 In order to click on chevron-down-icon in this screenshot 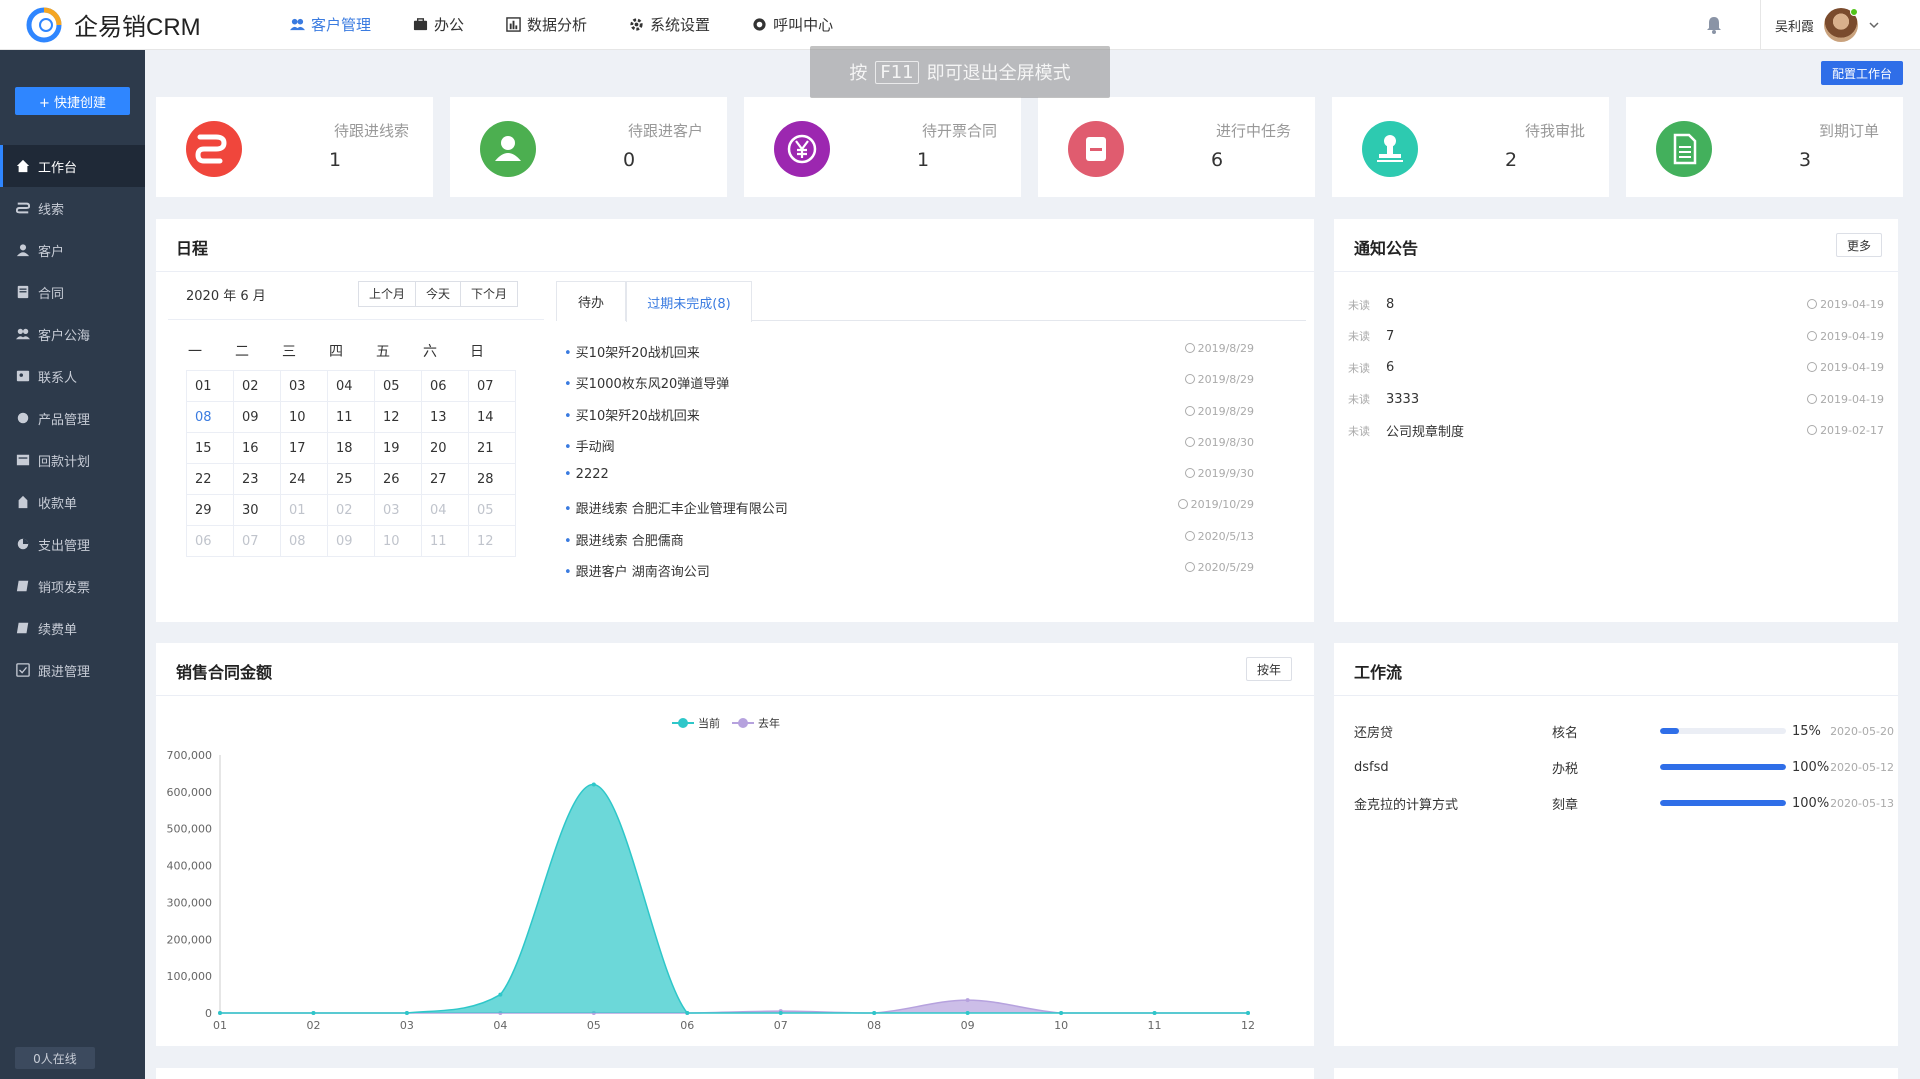, I will do `click(1874, 25)`.